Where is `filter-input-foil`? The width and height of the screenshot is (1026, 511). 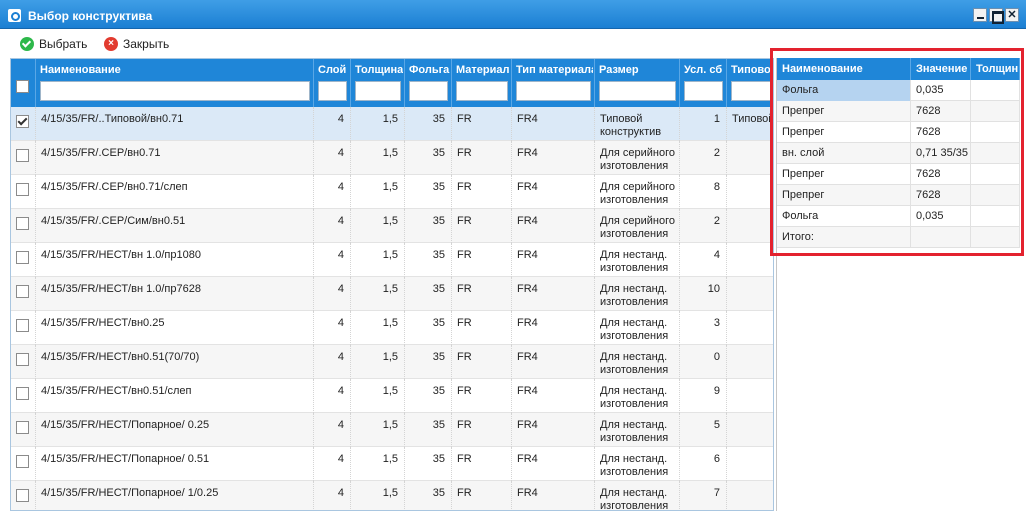 filter-input-foil is located at coordinates (428, 91).